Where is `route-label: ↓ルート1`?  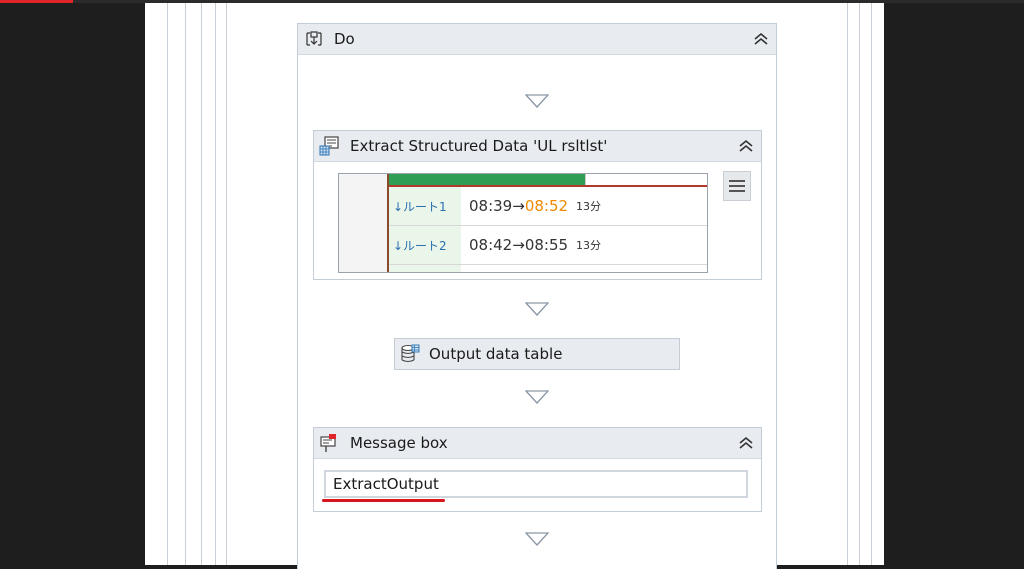 route-label: ↓ルート1 is located at coordinates (425, 206).